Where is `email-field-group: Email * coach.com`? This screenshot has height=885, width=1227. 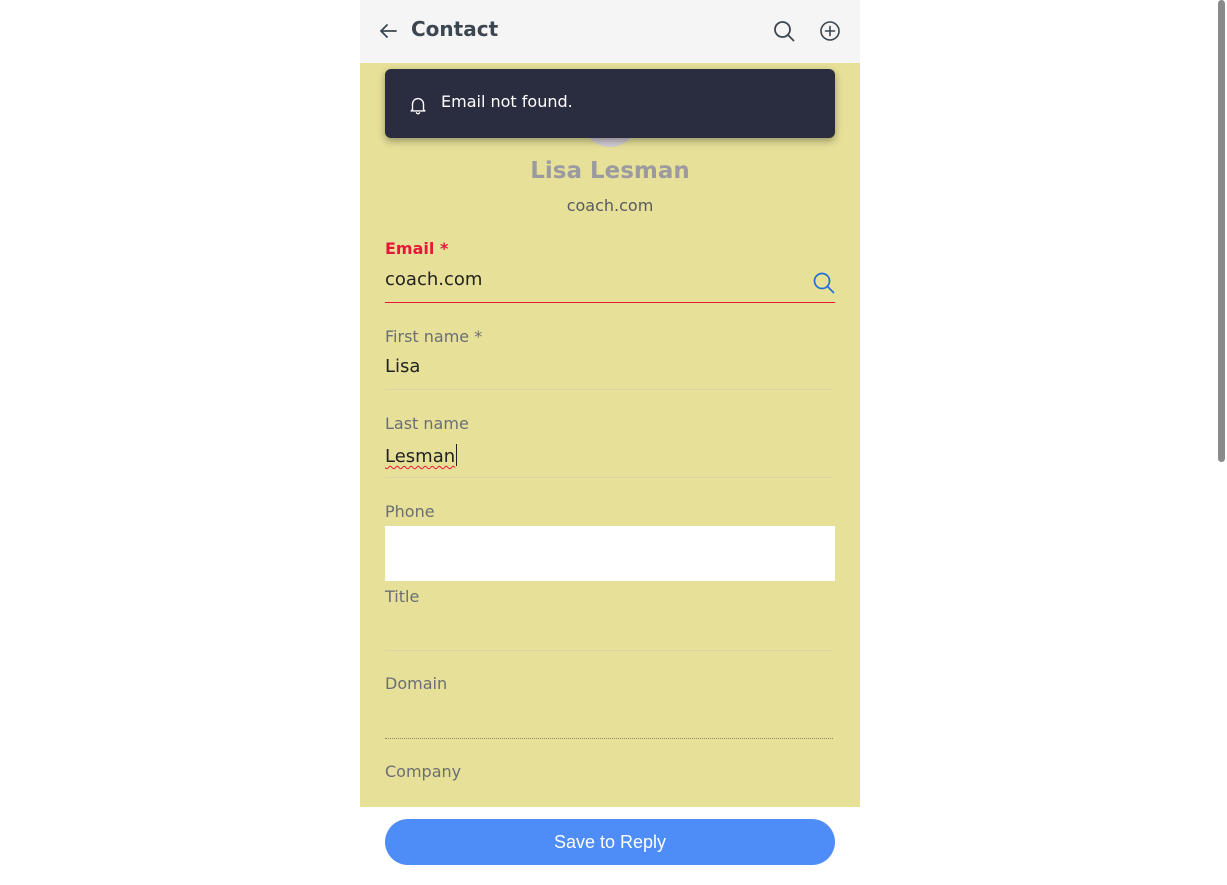 email-field-group: Email * coach.com is located at coordinates (610, 271).